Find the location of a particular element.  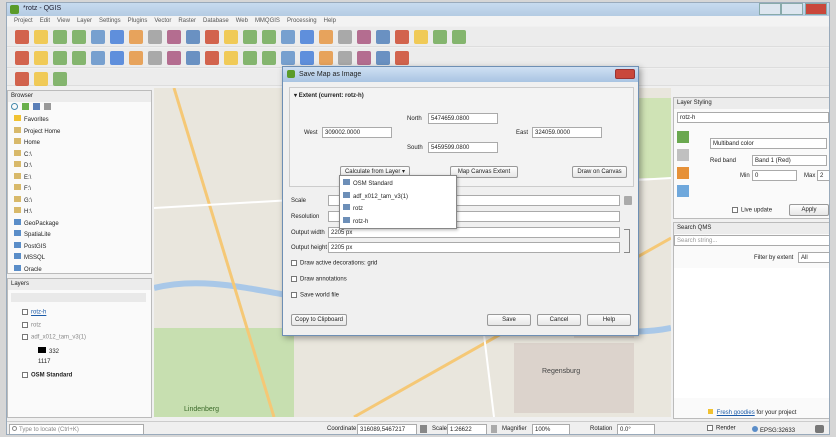

layer-dropdown-item: adf_x012_tam_v3(1) is located at coordinates (375, 195).